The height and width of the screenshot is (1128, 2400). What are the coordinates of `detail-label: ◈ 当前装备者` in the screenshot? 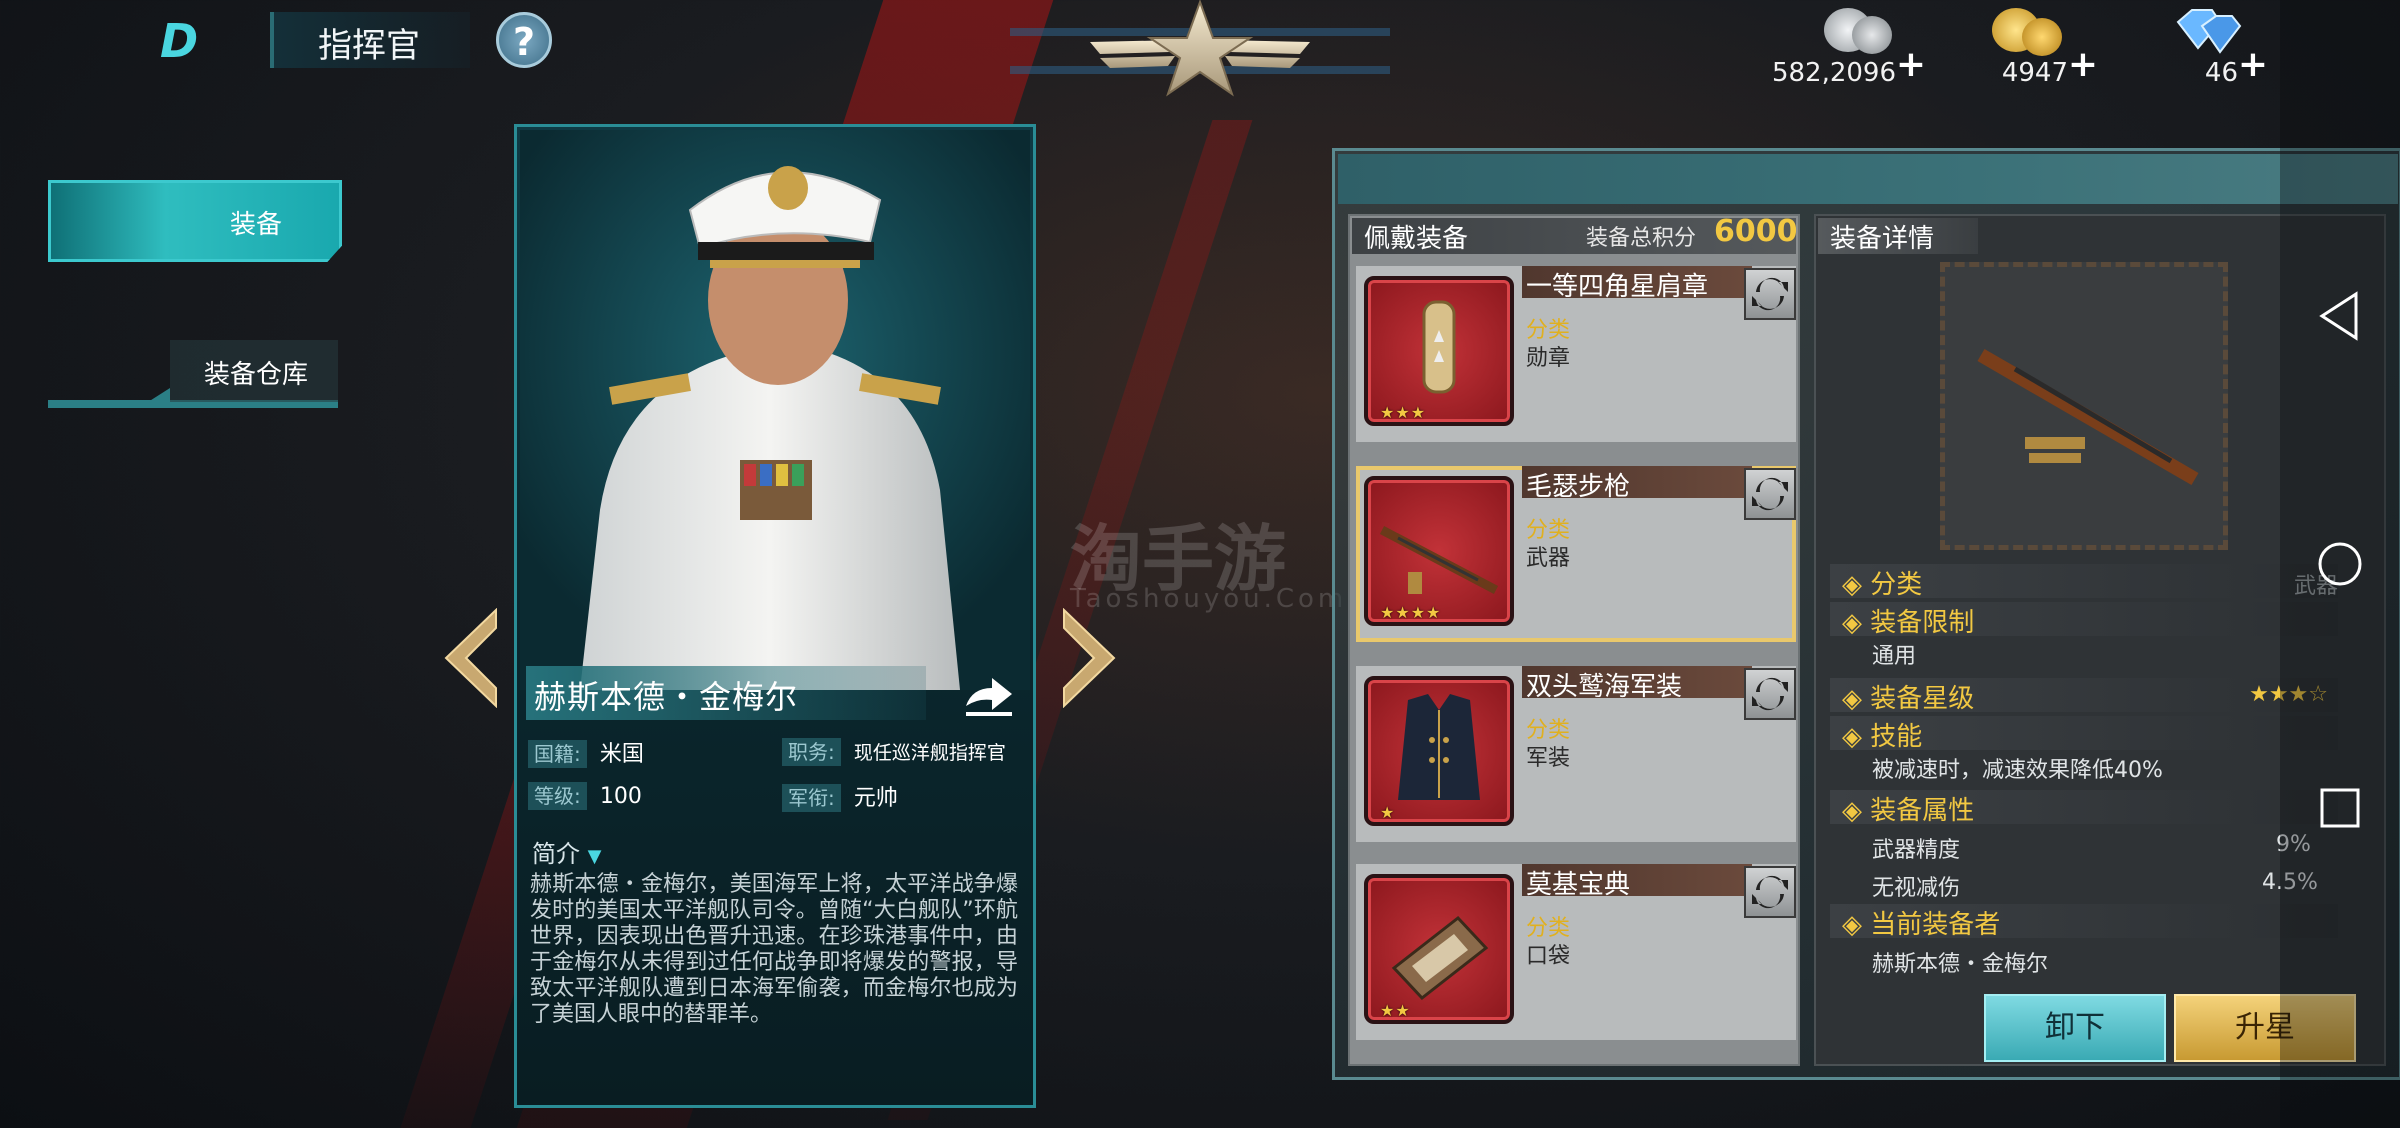 It's located at (1921, 925).